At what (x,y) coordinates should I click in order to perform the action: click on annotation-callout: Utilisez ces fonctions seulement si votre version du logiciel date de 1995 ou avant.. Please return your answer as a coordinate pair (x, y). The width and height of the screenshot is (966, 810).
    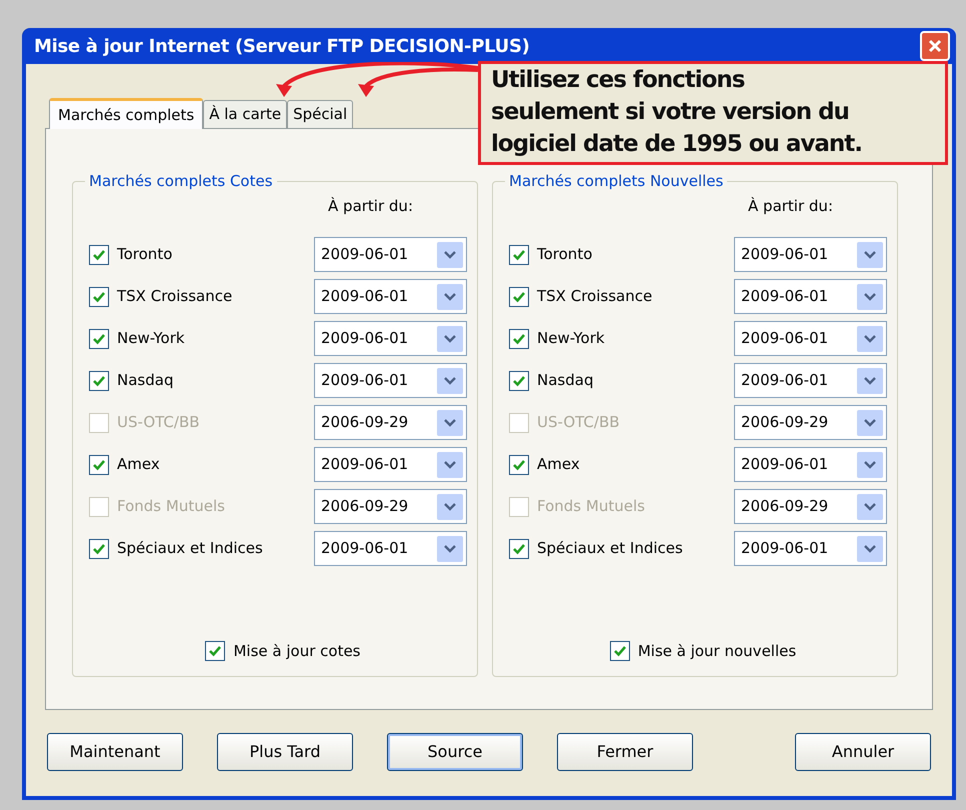
    Looking at the image, I should click on (713, 113).